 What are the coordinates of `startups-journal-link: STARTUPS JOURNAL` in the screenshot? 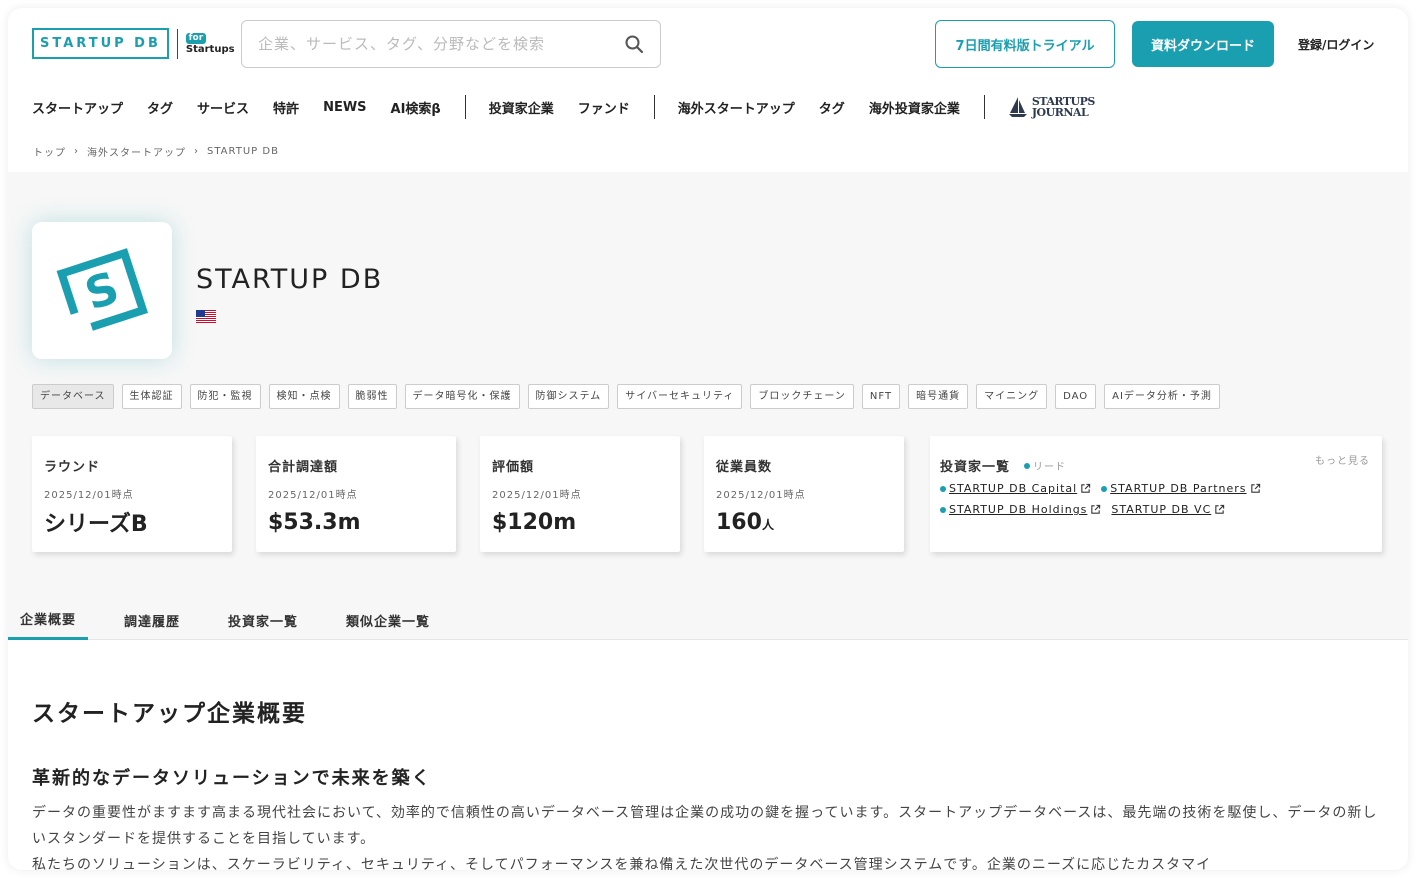 It's located at (1051, 107).